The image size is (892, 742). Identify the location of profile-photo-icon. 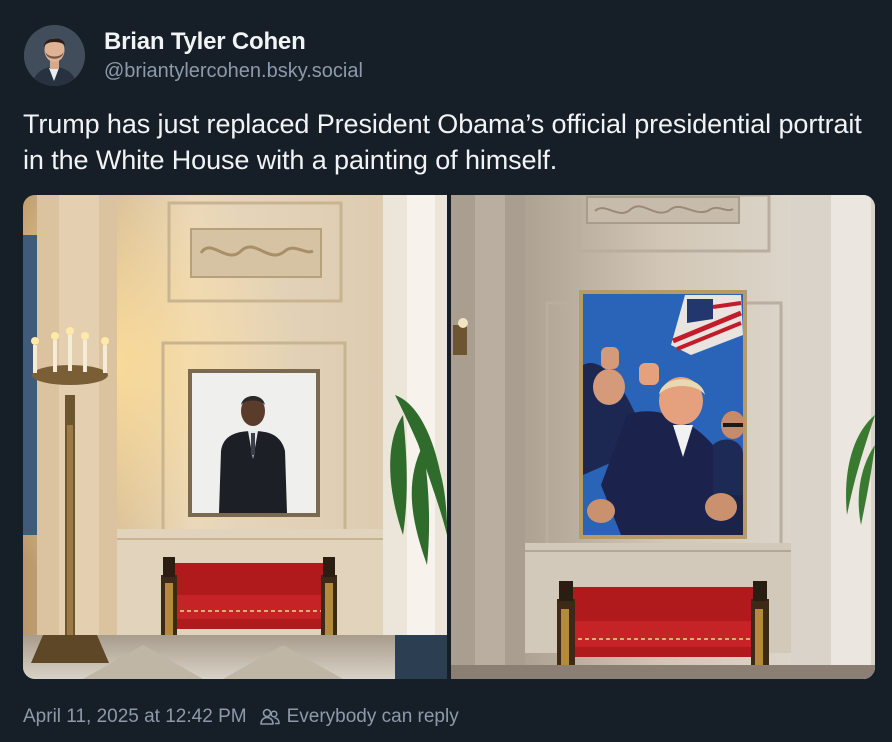
(54, 55).